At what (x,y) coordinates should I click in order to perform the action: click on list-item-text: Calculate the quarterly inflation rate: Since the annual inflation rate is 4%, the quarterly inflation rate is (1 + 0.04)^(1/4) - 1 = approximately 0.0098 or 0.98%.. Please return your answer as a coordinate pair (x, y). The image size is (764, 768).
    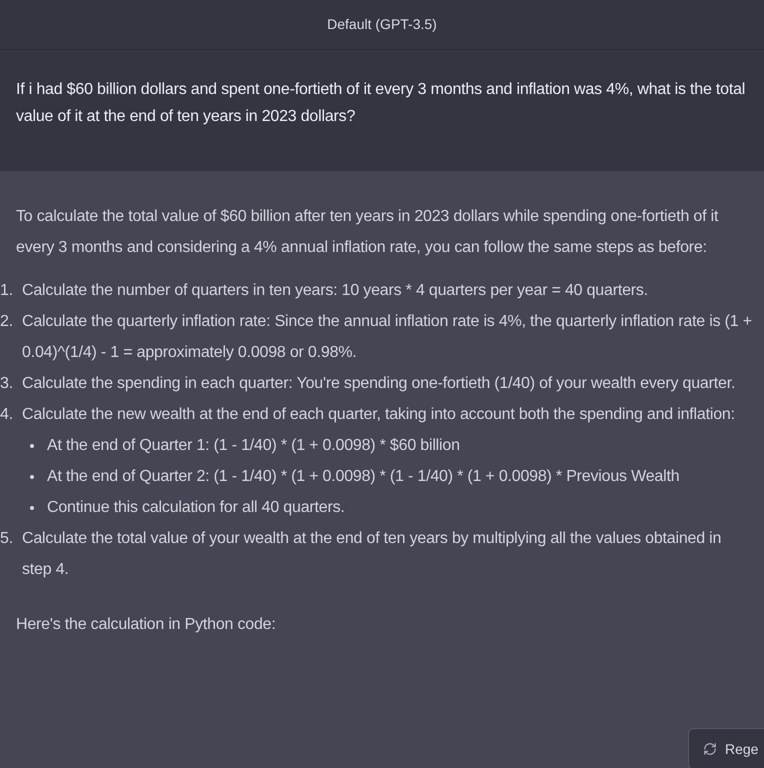
    Looking at the image, I should click on (387, 337).